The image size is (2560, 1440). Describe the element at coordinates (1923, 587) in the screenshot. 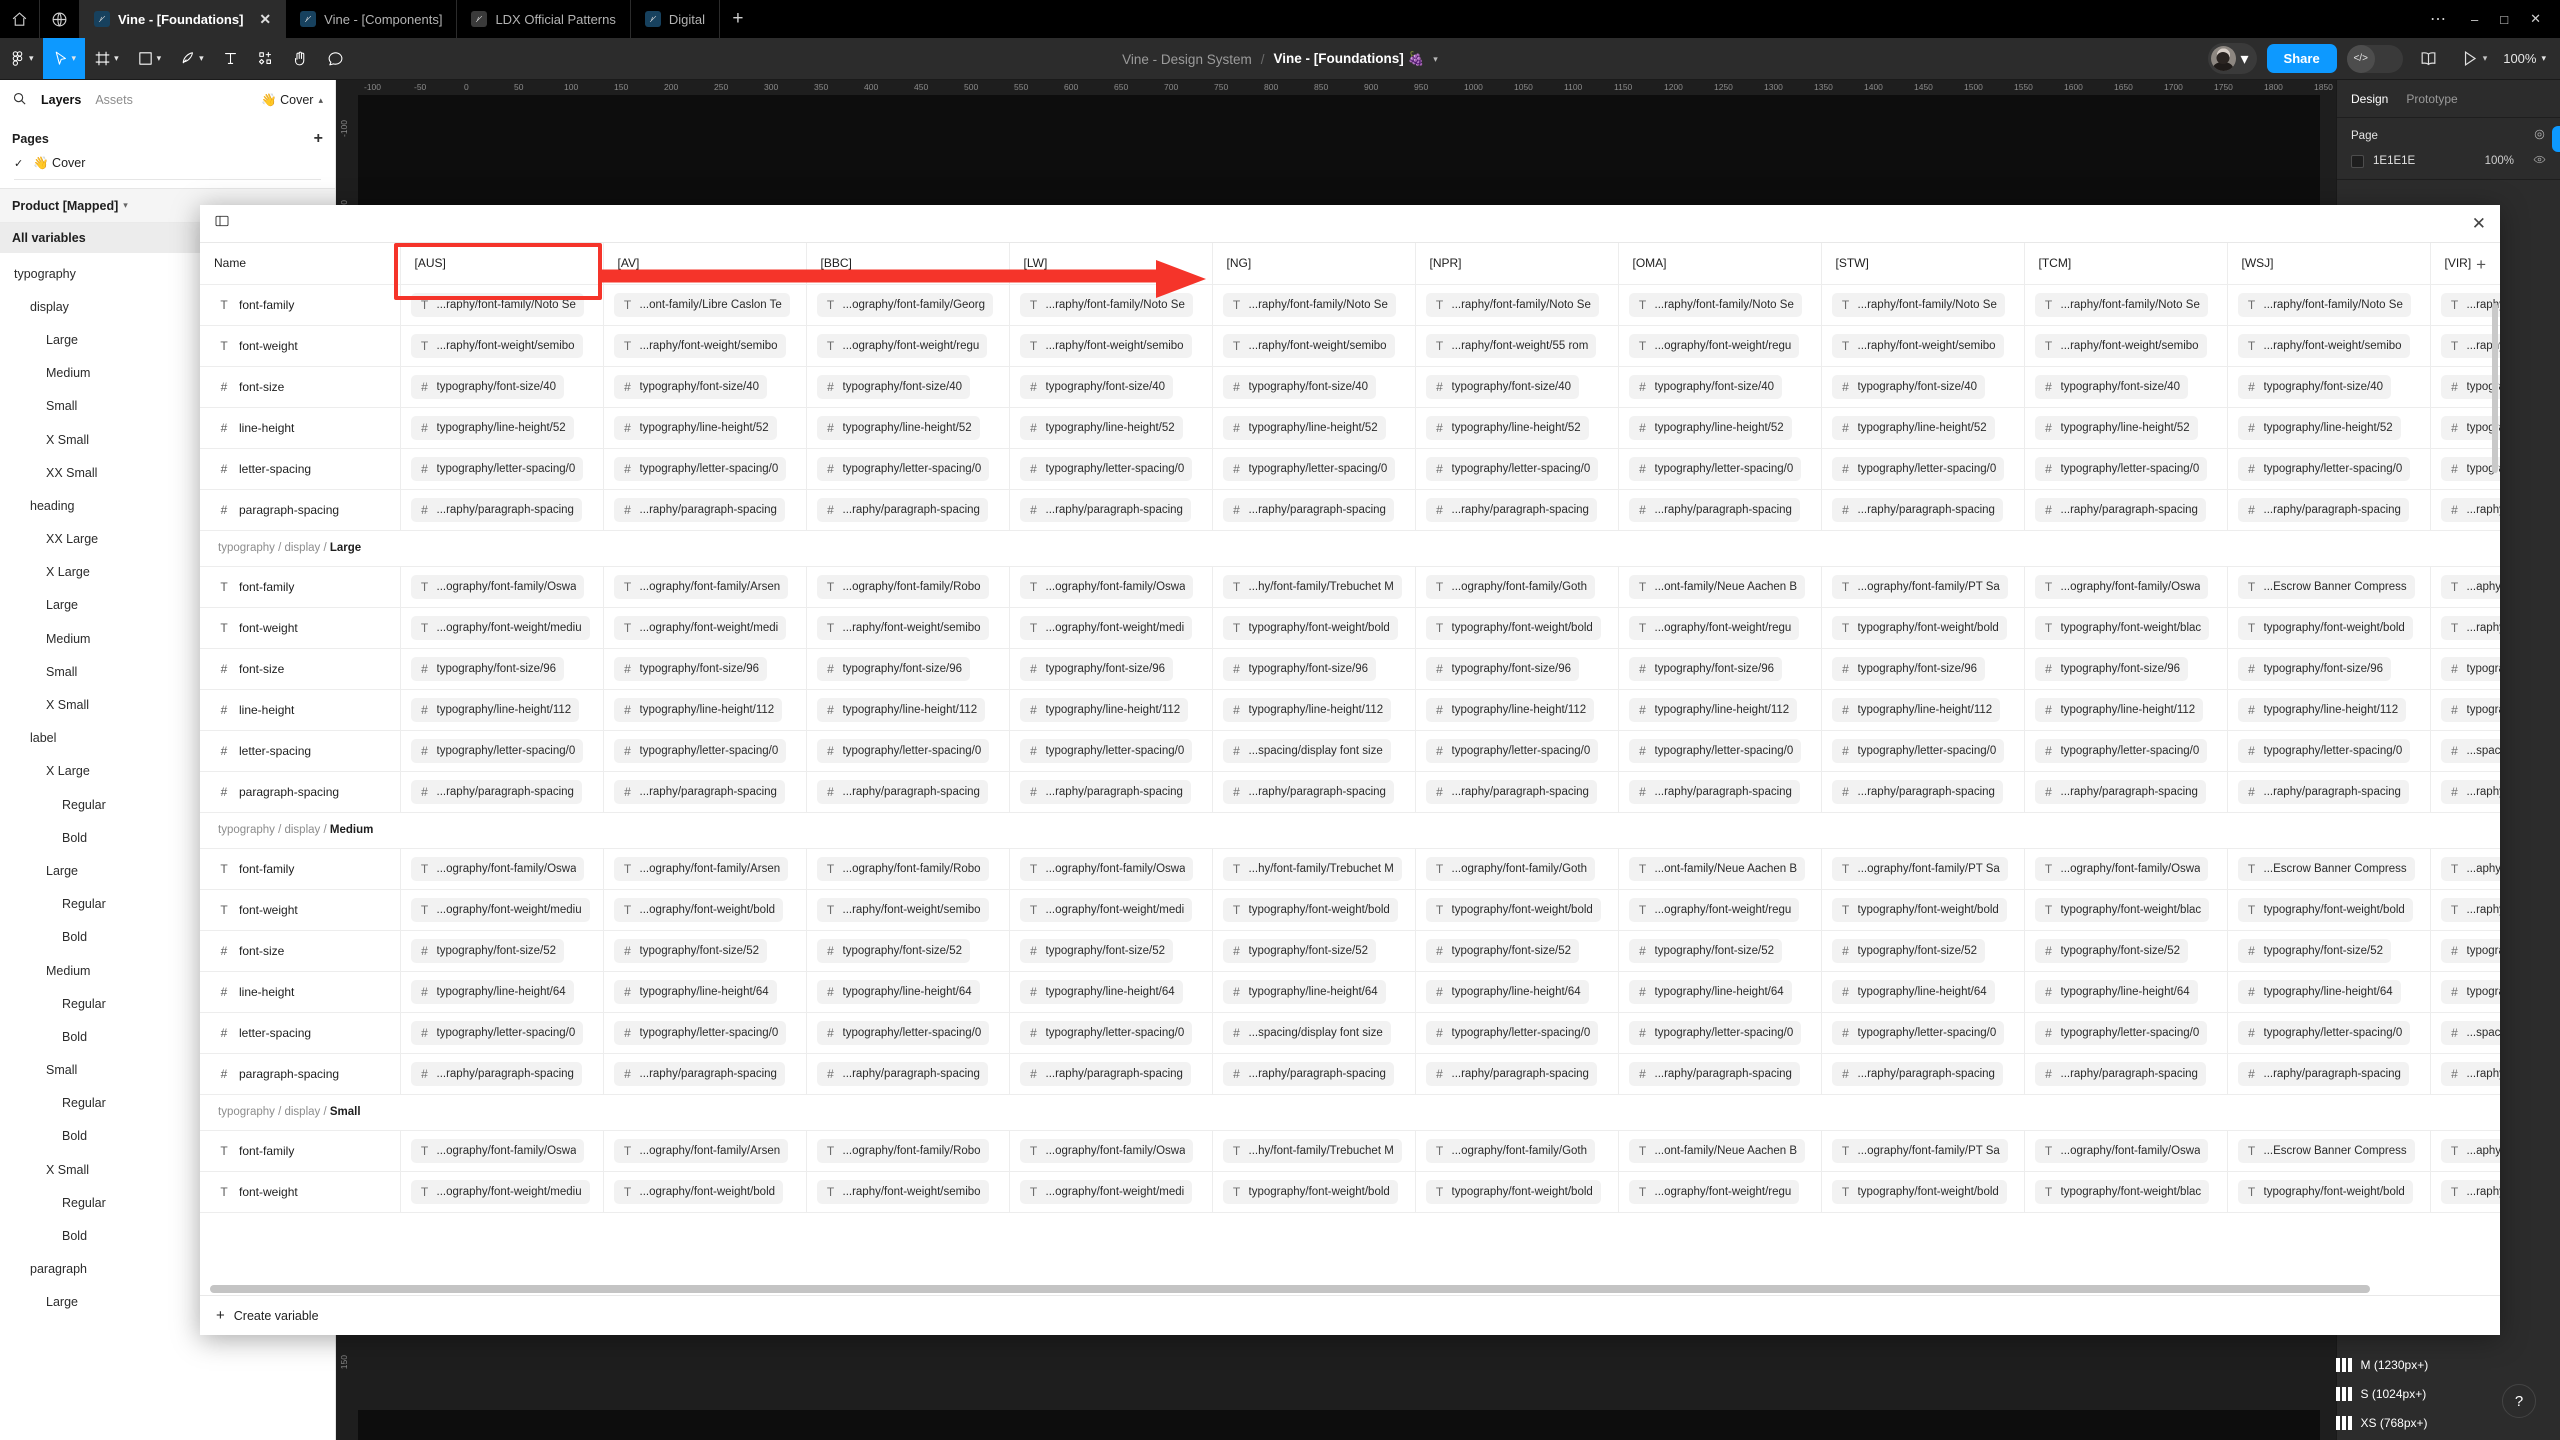

I see `variable-value-cell: T ...ography/font-family/PT Sa` at that location.